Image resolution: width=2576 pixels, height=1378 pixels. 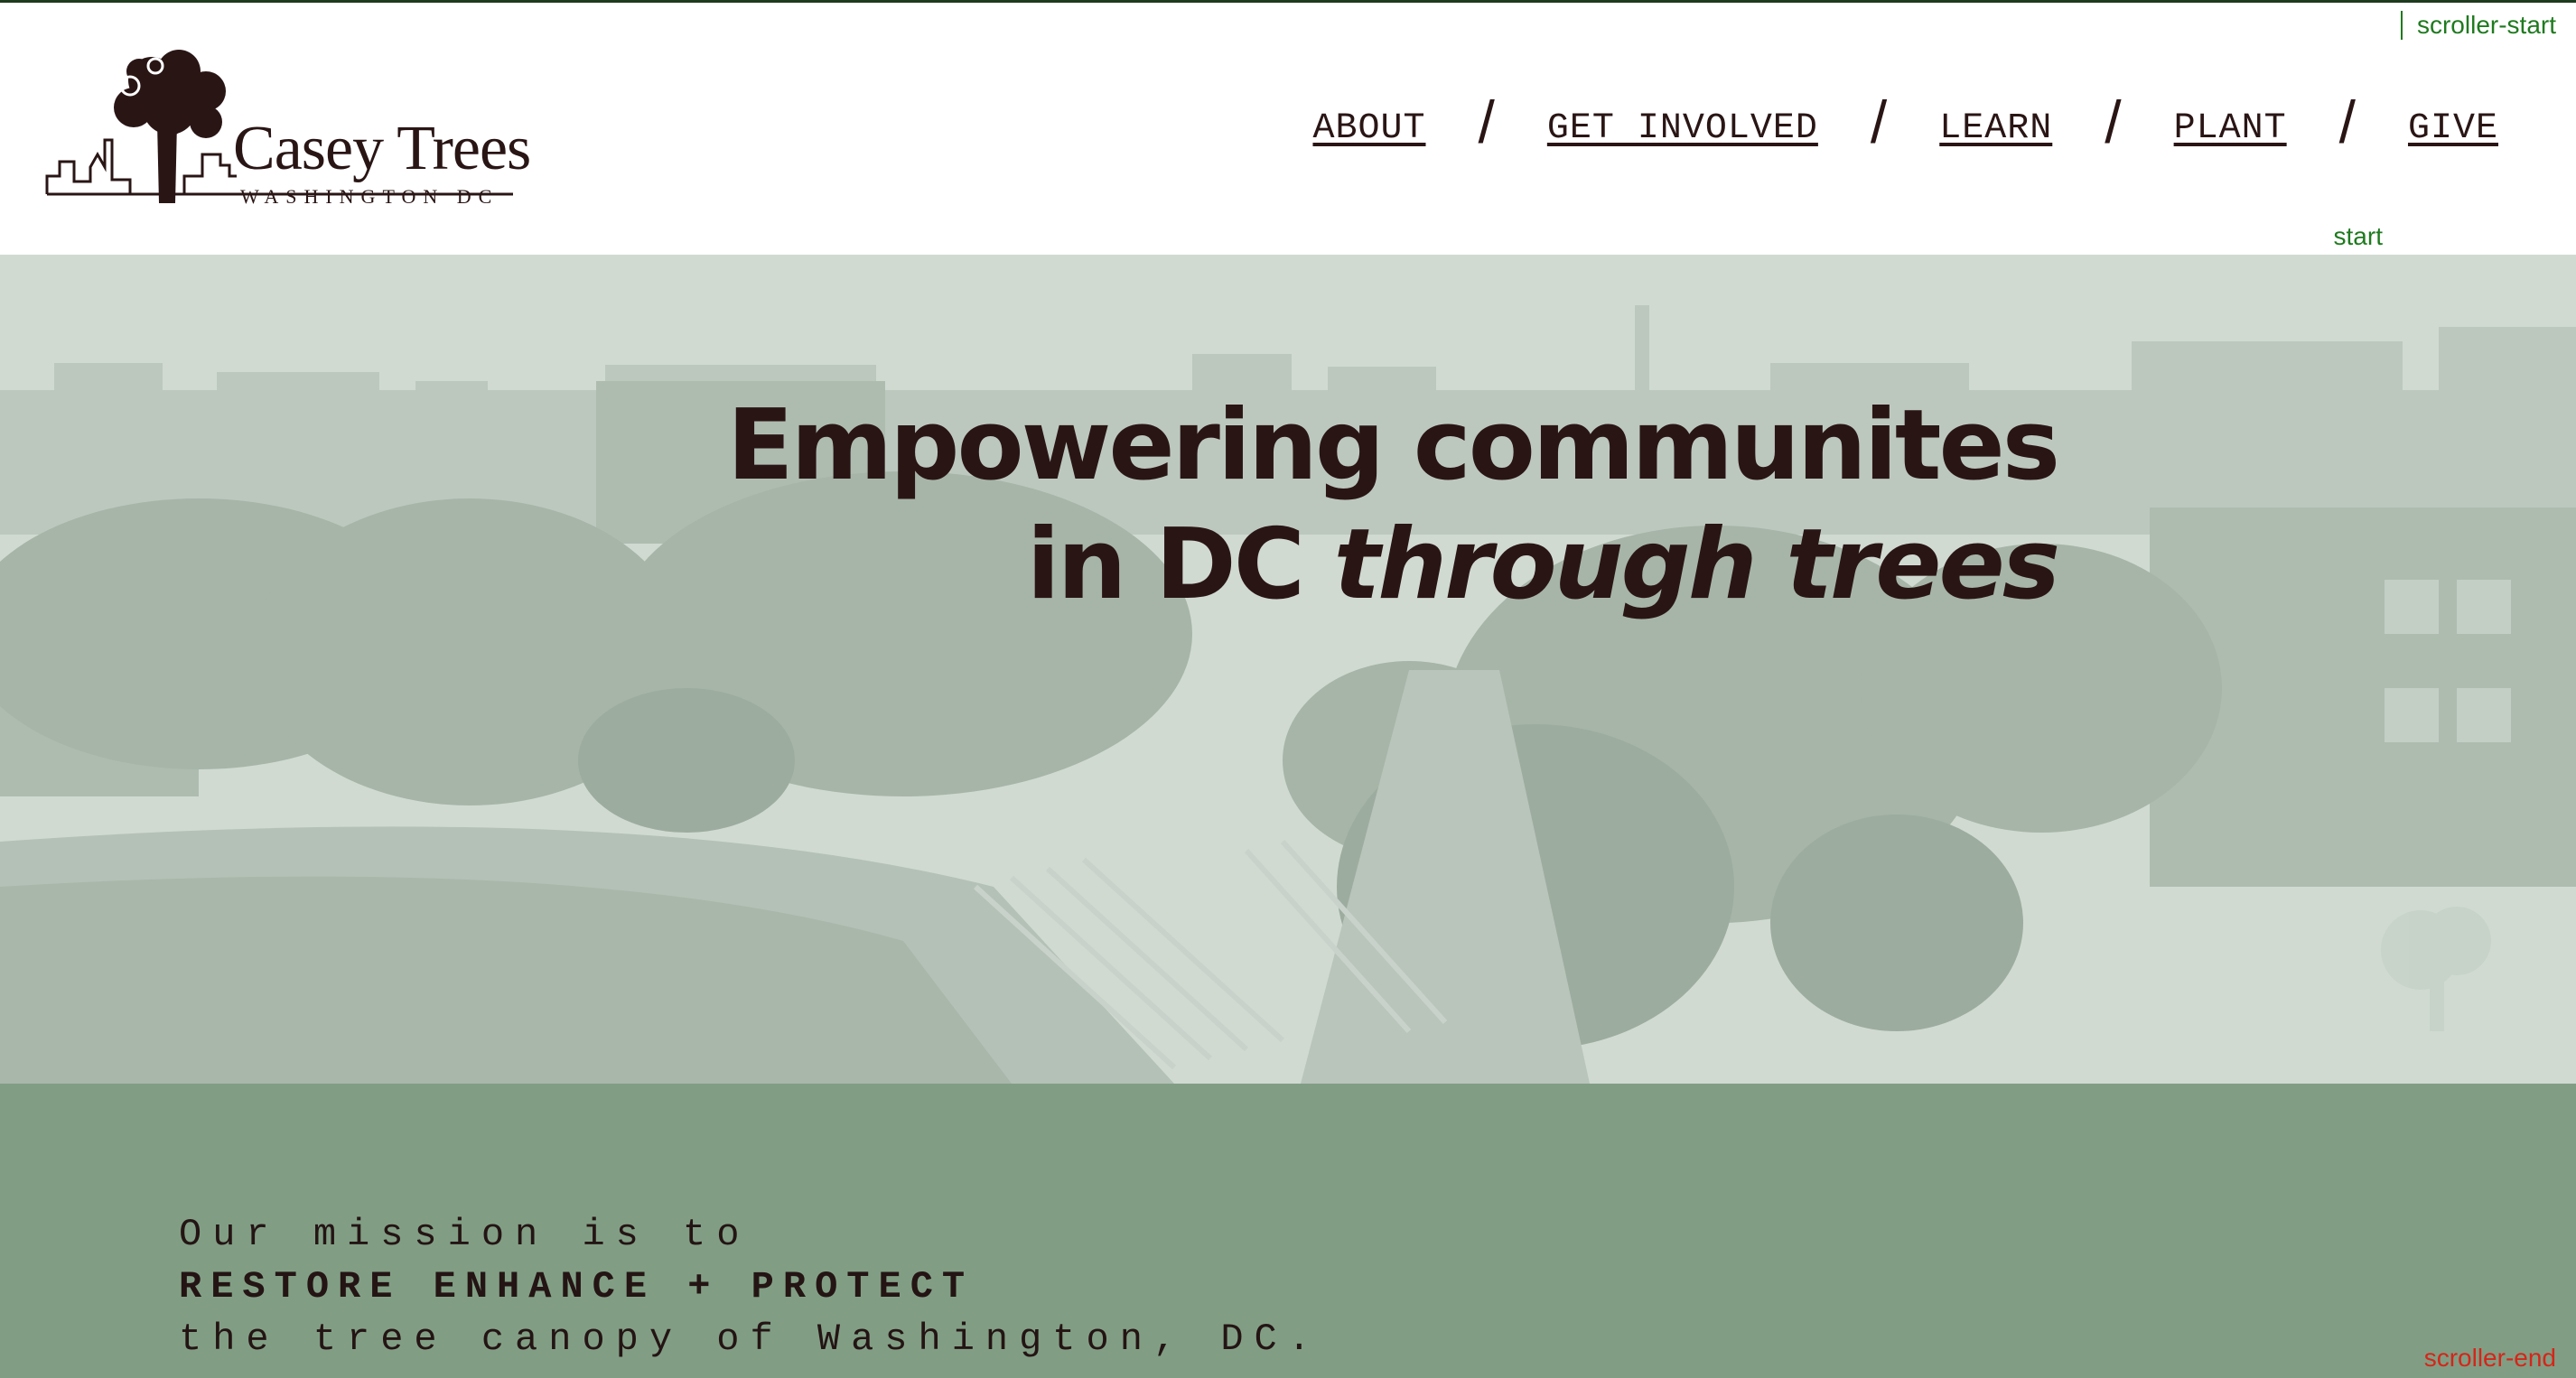 I want to click on scroller-start-marker: scroller-start, so click(x=2478, y=25).